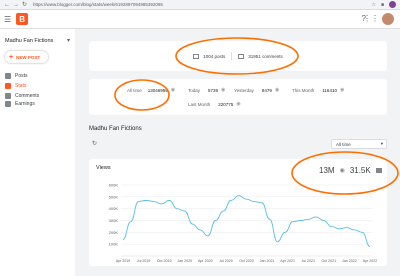 This screenshot has width=400, height=276. What do you see at coordinates (226, 261) in the screenshot?
I see `x-tick-label: Jul 2020` at bounding box center [226, 261].